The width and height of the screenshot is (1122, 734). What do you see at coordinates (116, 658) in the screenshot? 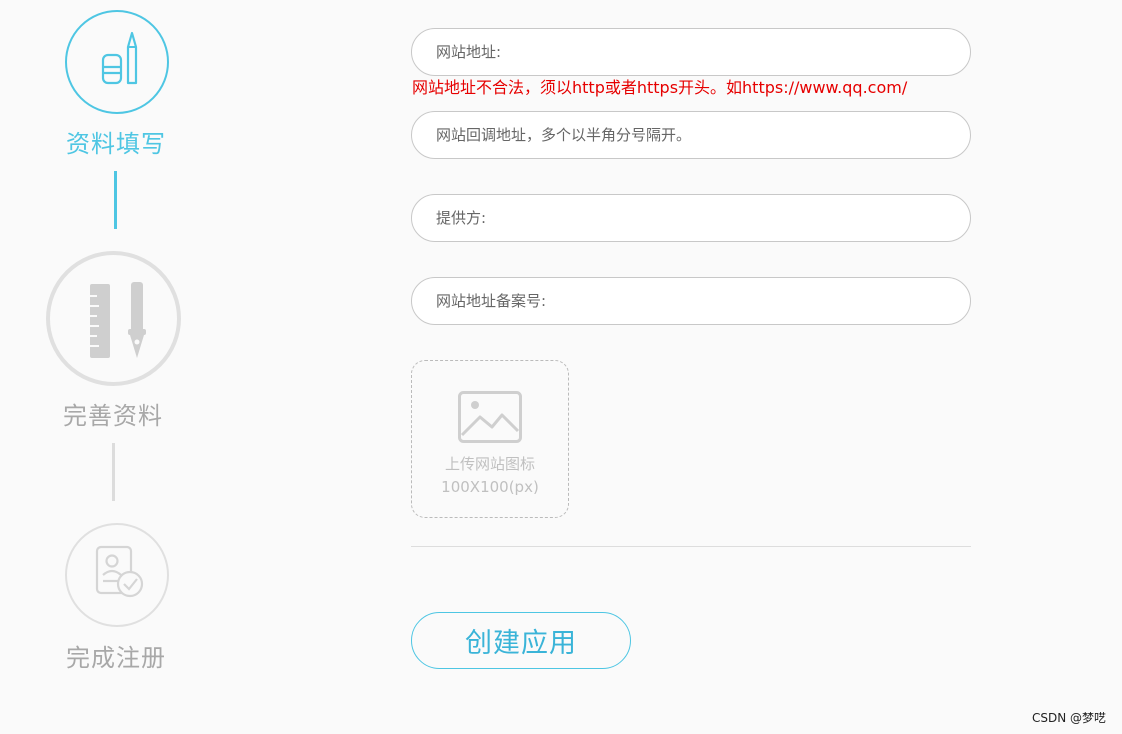
I see `step-3-label: 完成注册` at bounding box center [116, 658].